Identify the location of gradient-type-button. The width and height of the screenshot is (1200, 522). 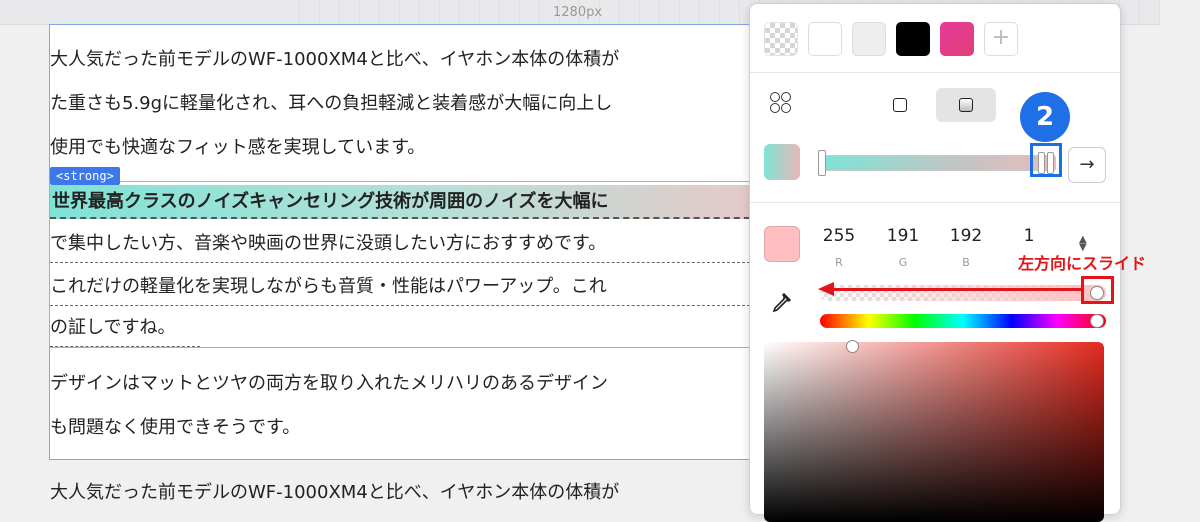
(966, 105).